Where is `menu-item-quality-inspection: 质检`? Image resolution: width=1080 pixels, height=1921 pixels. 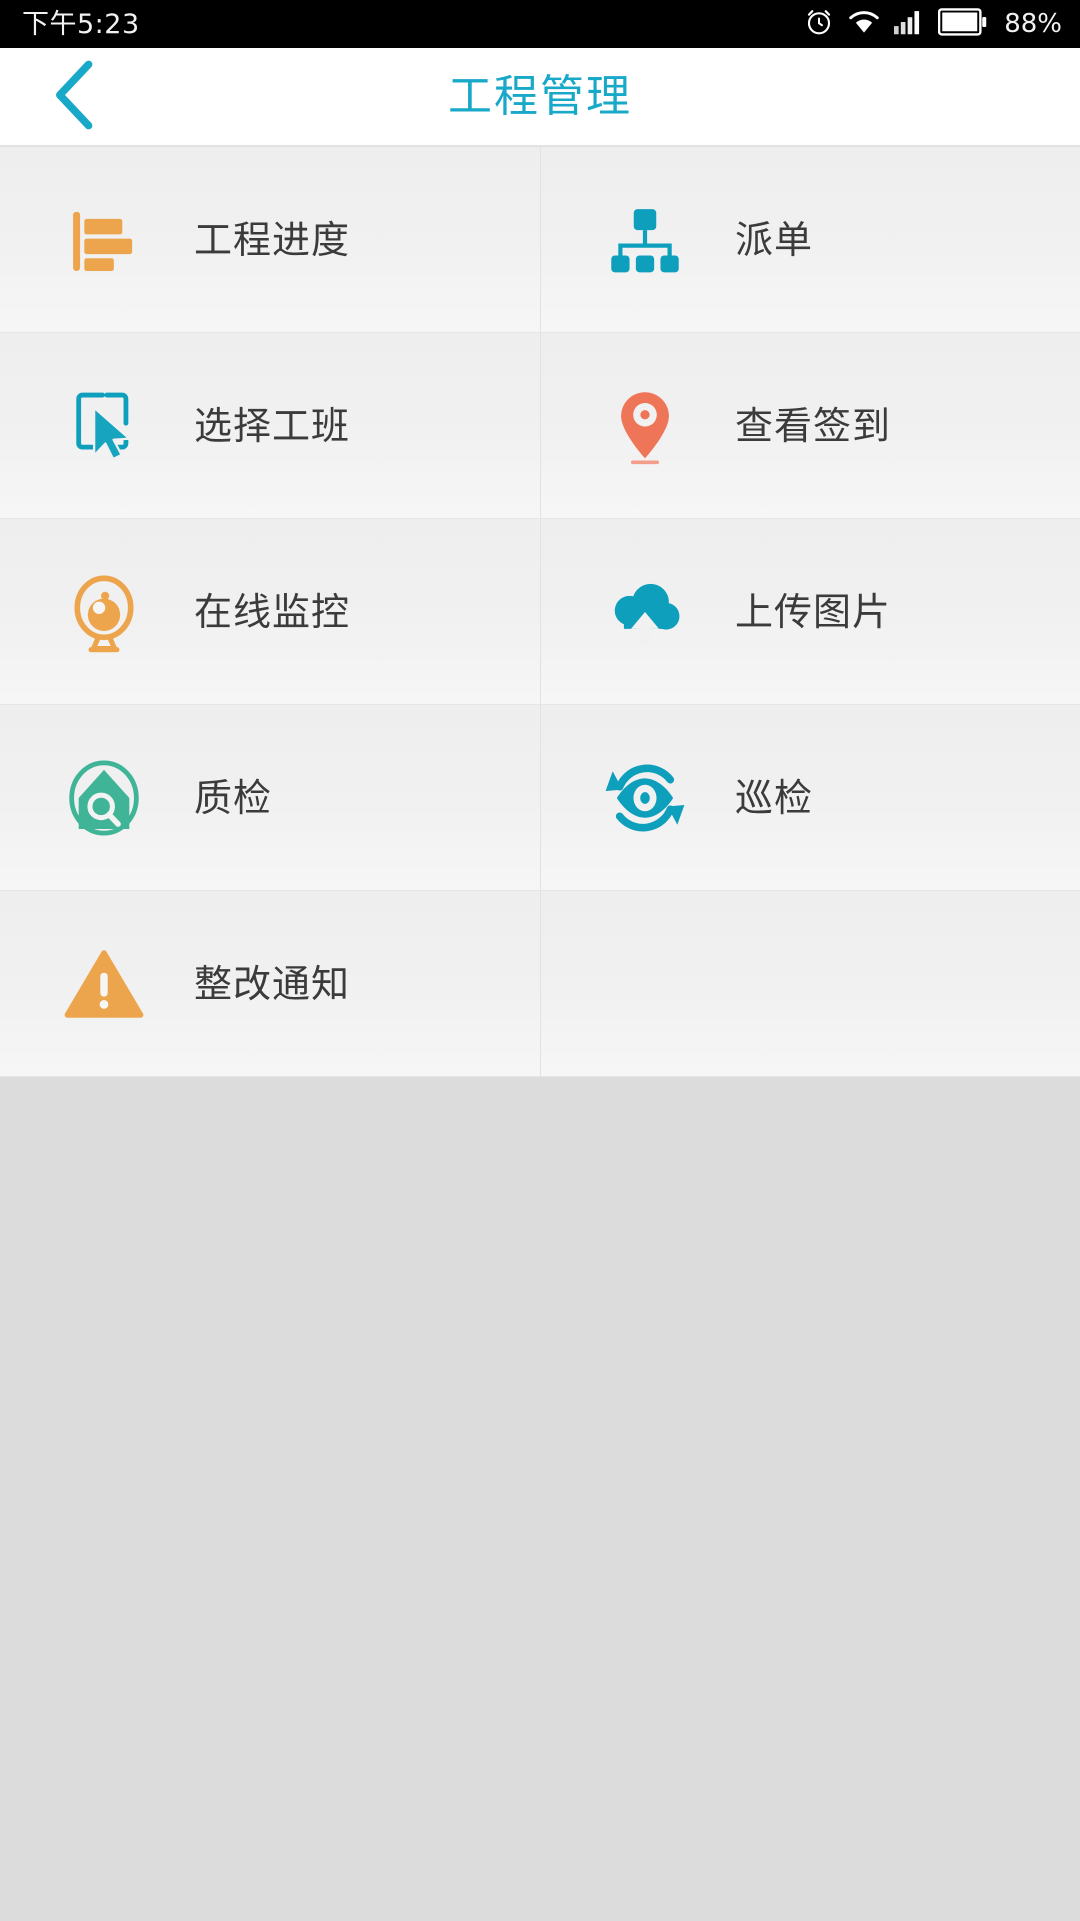
menu-item-quality-inspection: 质检 is located at coordinates (270, 798).